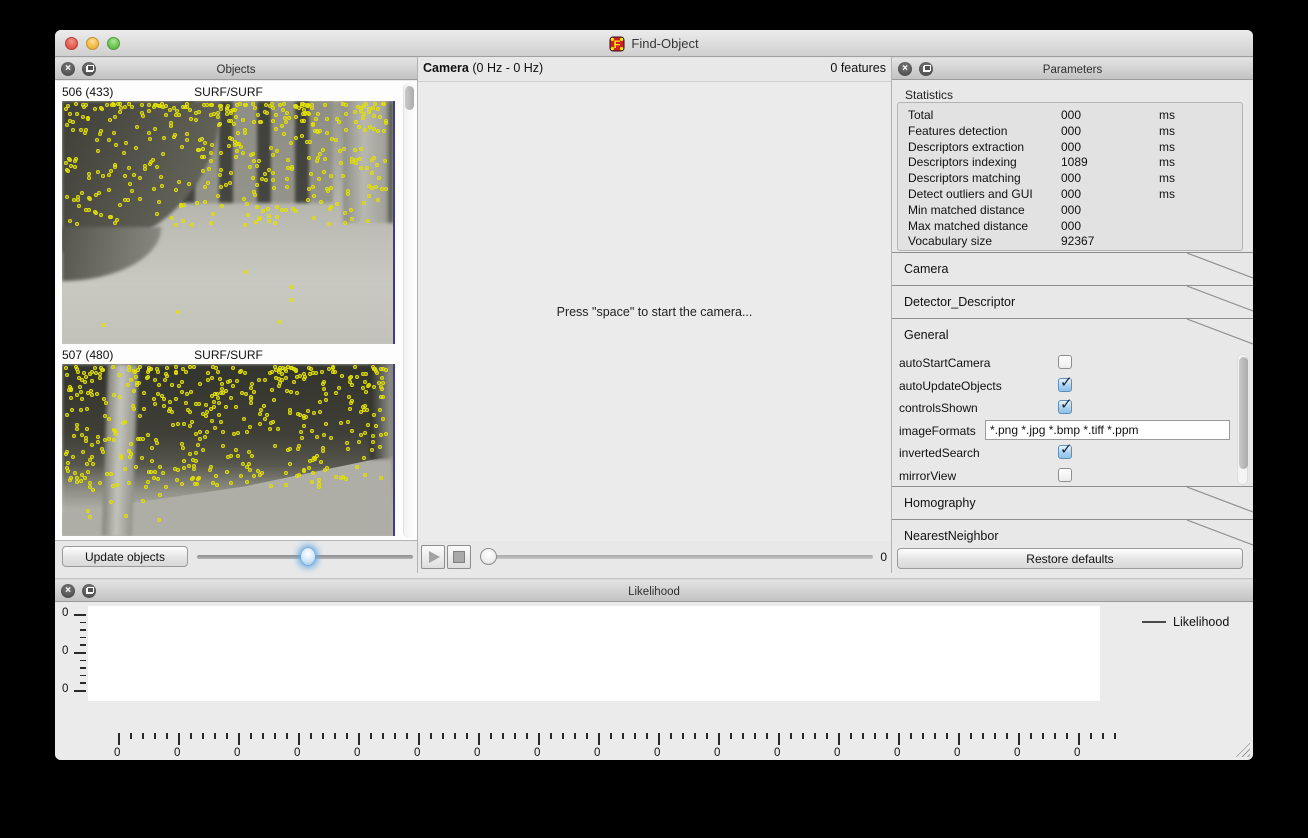 This screenshot has width=1308, height=838. What do you see at coordinates (1242, 749) in the screenshot?
I see `resize-grip` at bounding box center [1242, 749].